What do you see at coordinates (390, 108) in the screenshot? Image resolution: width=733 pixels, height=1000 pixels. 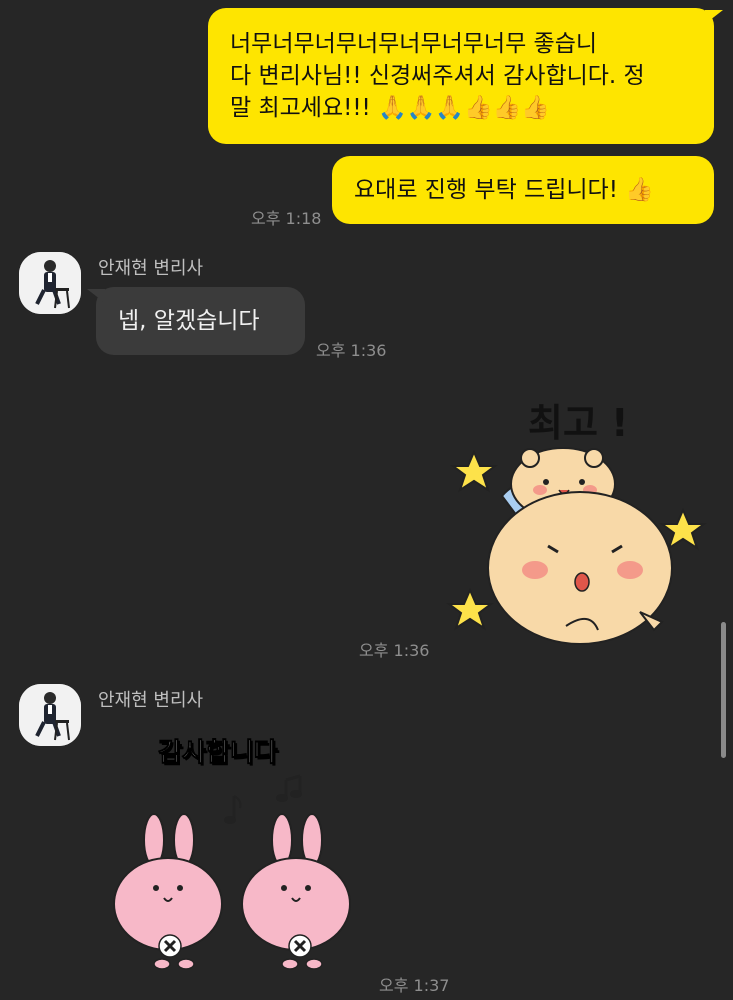 I see `message-line: 말 최고세요!!! 🙏🙏🙏👍👍👍` at bounding box center [390, 108].